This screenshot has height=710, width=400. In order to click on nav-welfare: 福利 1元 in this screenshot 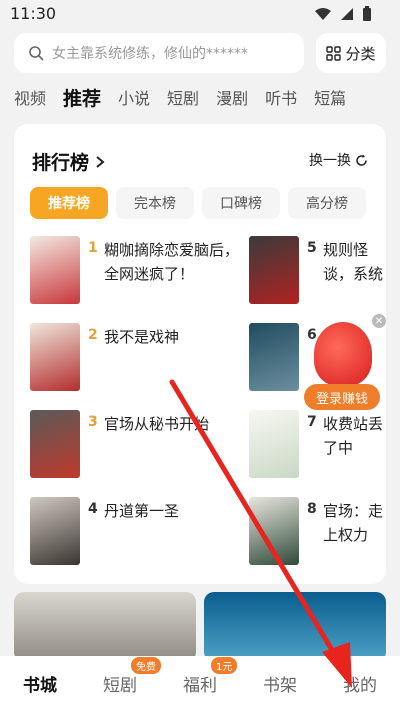, I will do `click(201, 676)`.